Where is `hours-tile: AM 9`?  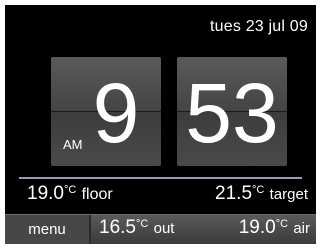
hours-tile: AM 9 is located at coordinates (106, 111).